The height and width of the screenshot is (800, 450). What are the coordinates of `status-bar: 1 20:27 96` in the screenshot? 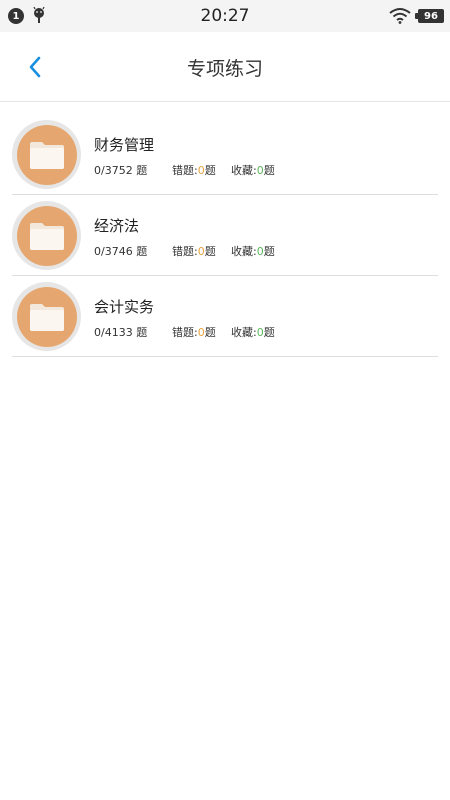 It's located at (225, 16).